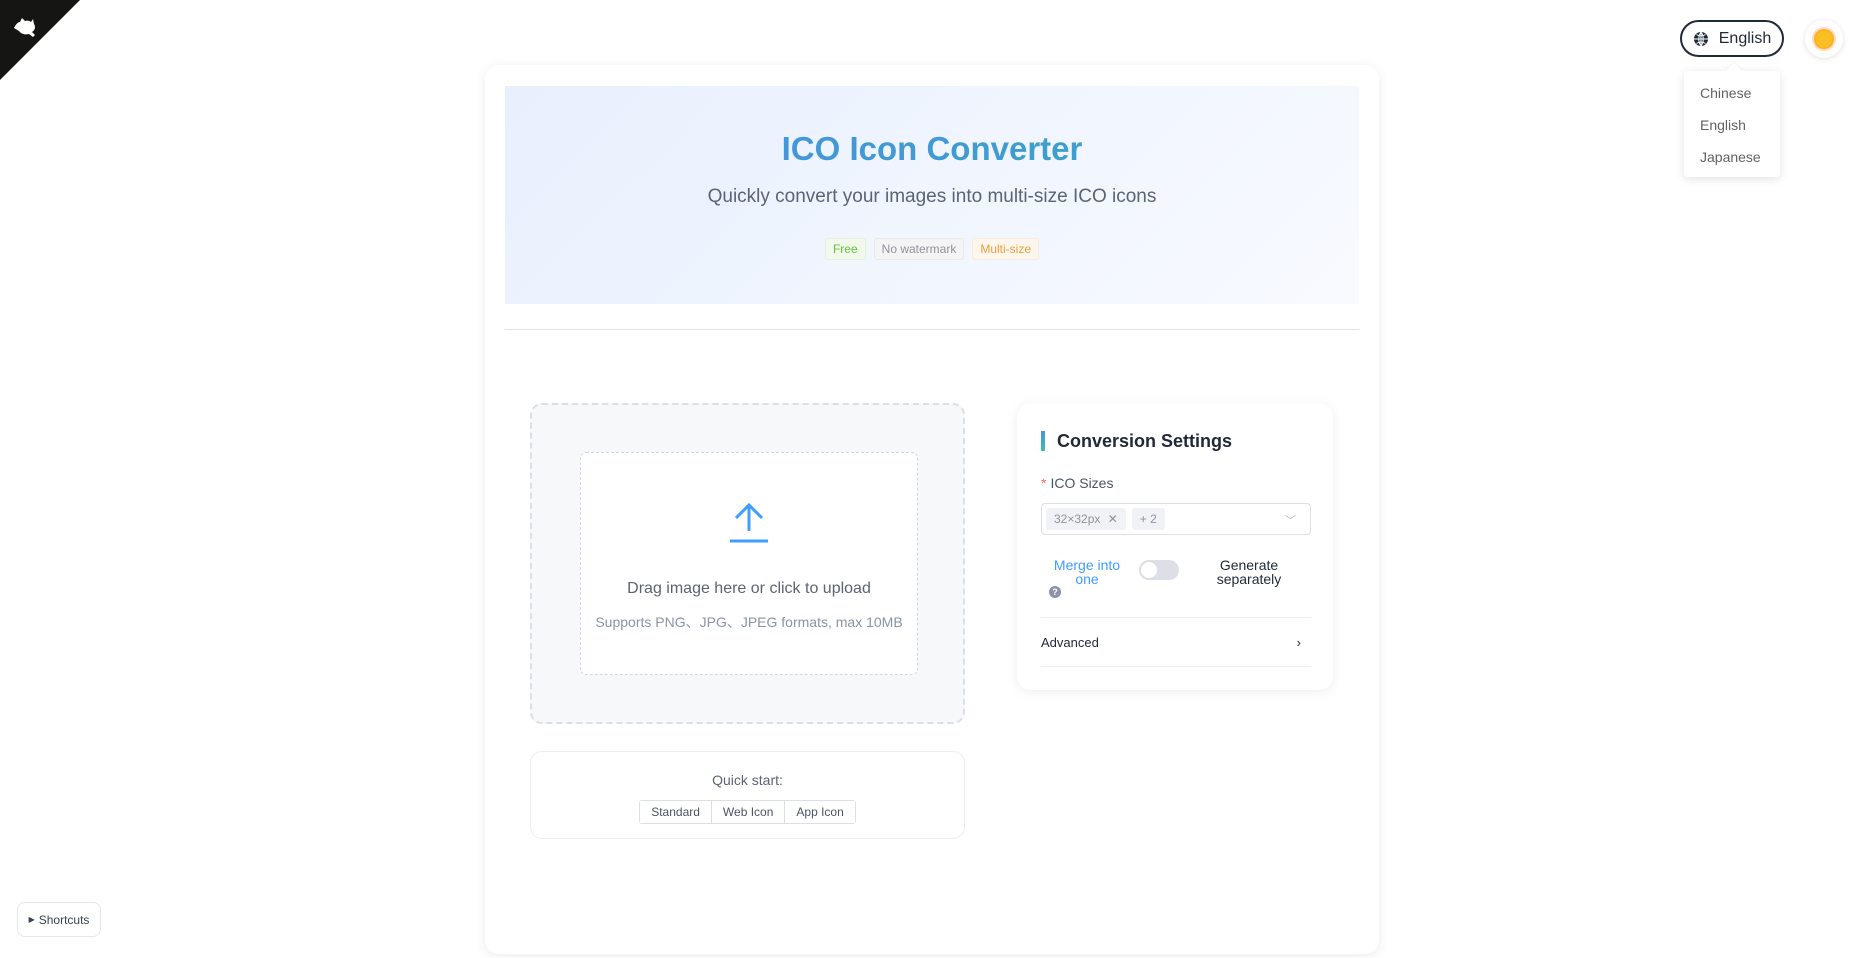  What do you see at coordinates (1176, 519) in the screenshot?
I see `ico-sizes-select: 32×32px ✕ + 2 ﹀` at bounding box center [1176, 519].